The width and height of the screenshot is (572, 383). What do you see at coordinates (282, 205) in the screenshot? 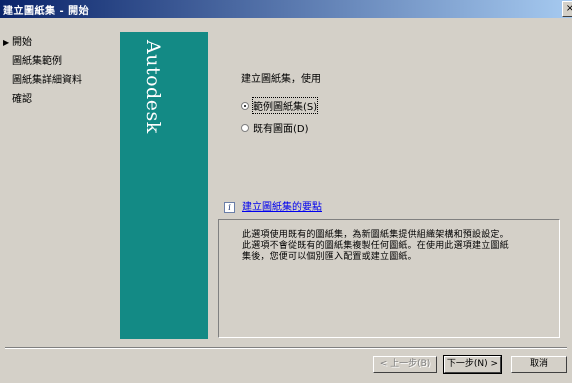
I see `help-link: 建立圖紙集的要點` at bounding box center [282, 205].